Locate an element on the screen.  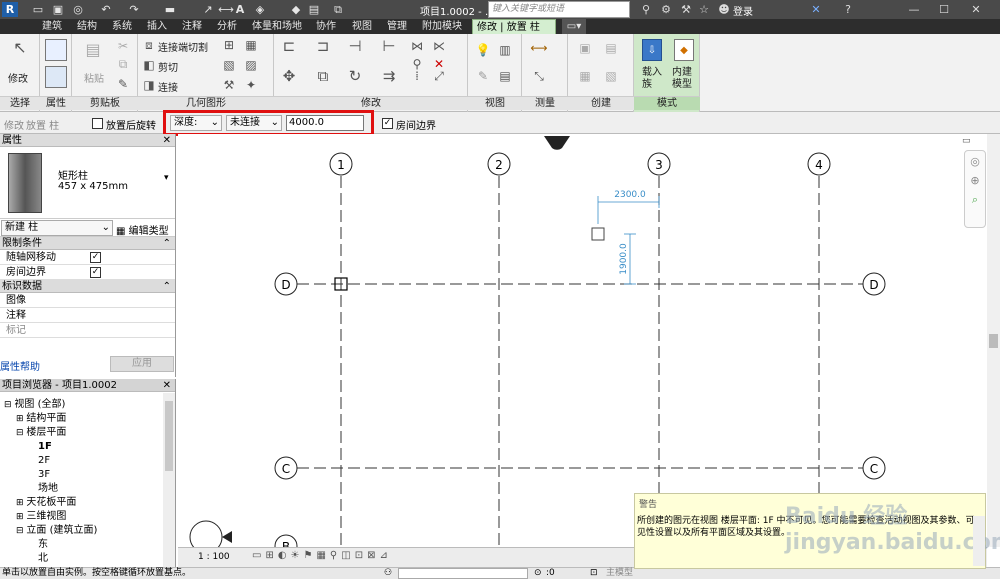
edit-type-button: ▦ 编辑类型 is located at coordinates (142, 229).